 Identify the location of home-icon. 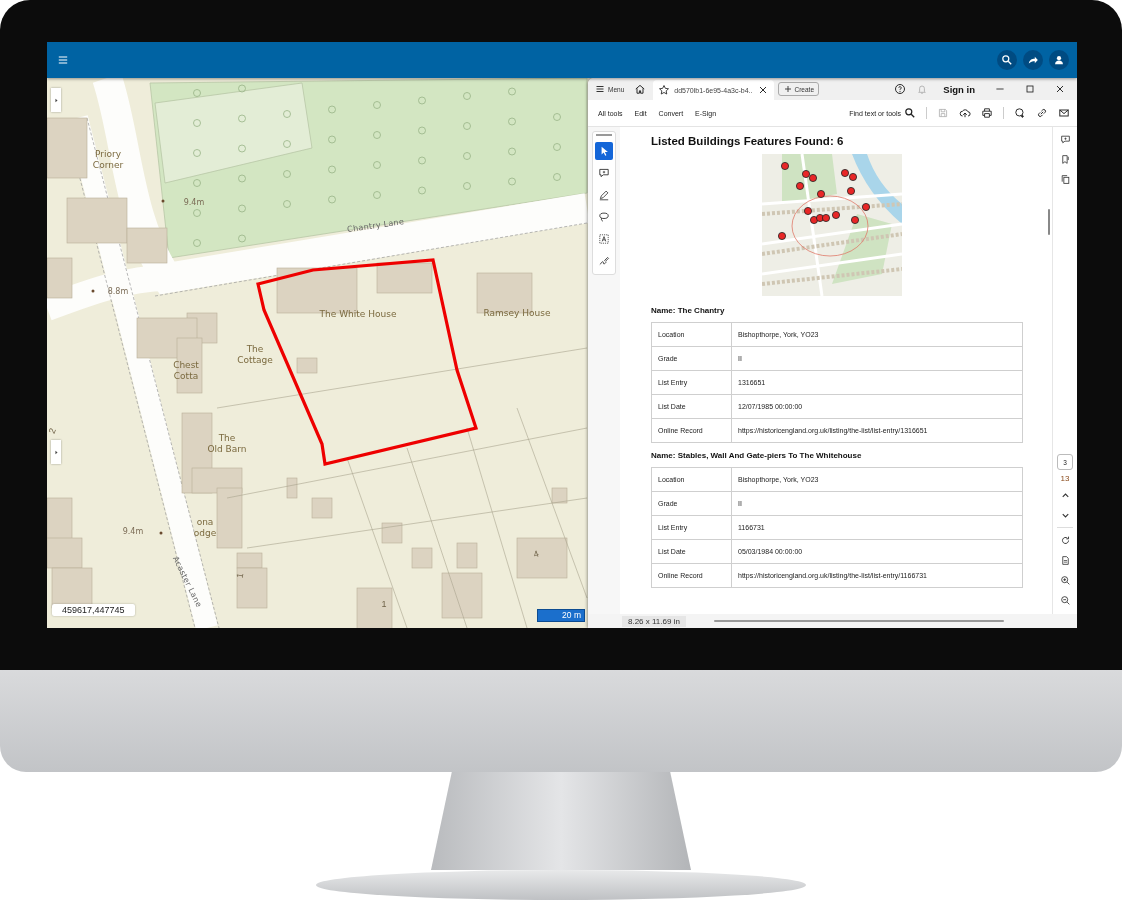
(640, 89).